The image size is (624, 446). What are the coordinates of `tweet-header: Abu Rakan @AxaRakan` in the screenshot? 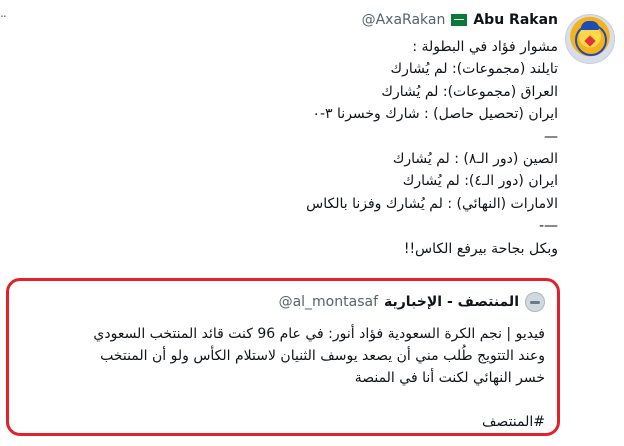 It's located at (460, 20).